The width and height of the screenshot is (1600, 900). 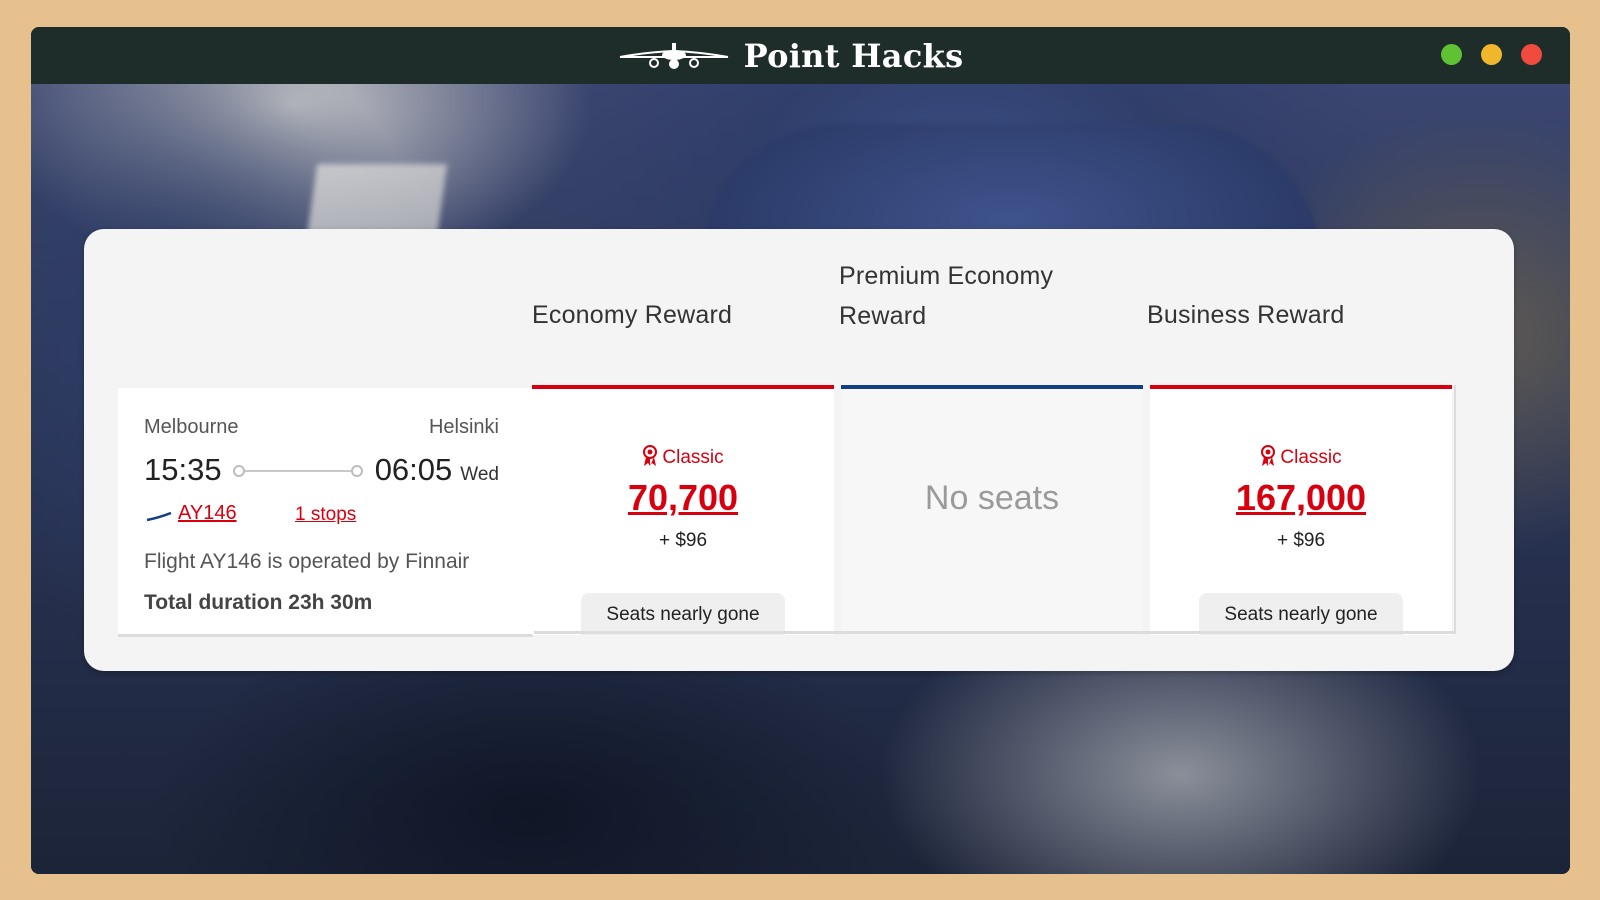 I want to click on window-controls, so click(x=1491, y=54).